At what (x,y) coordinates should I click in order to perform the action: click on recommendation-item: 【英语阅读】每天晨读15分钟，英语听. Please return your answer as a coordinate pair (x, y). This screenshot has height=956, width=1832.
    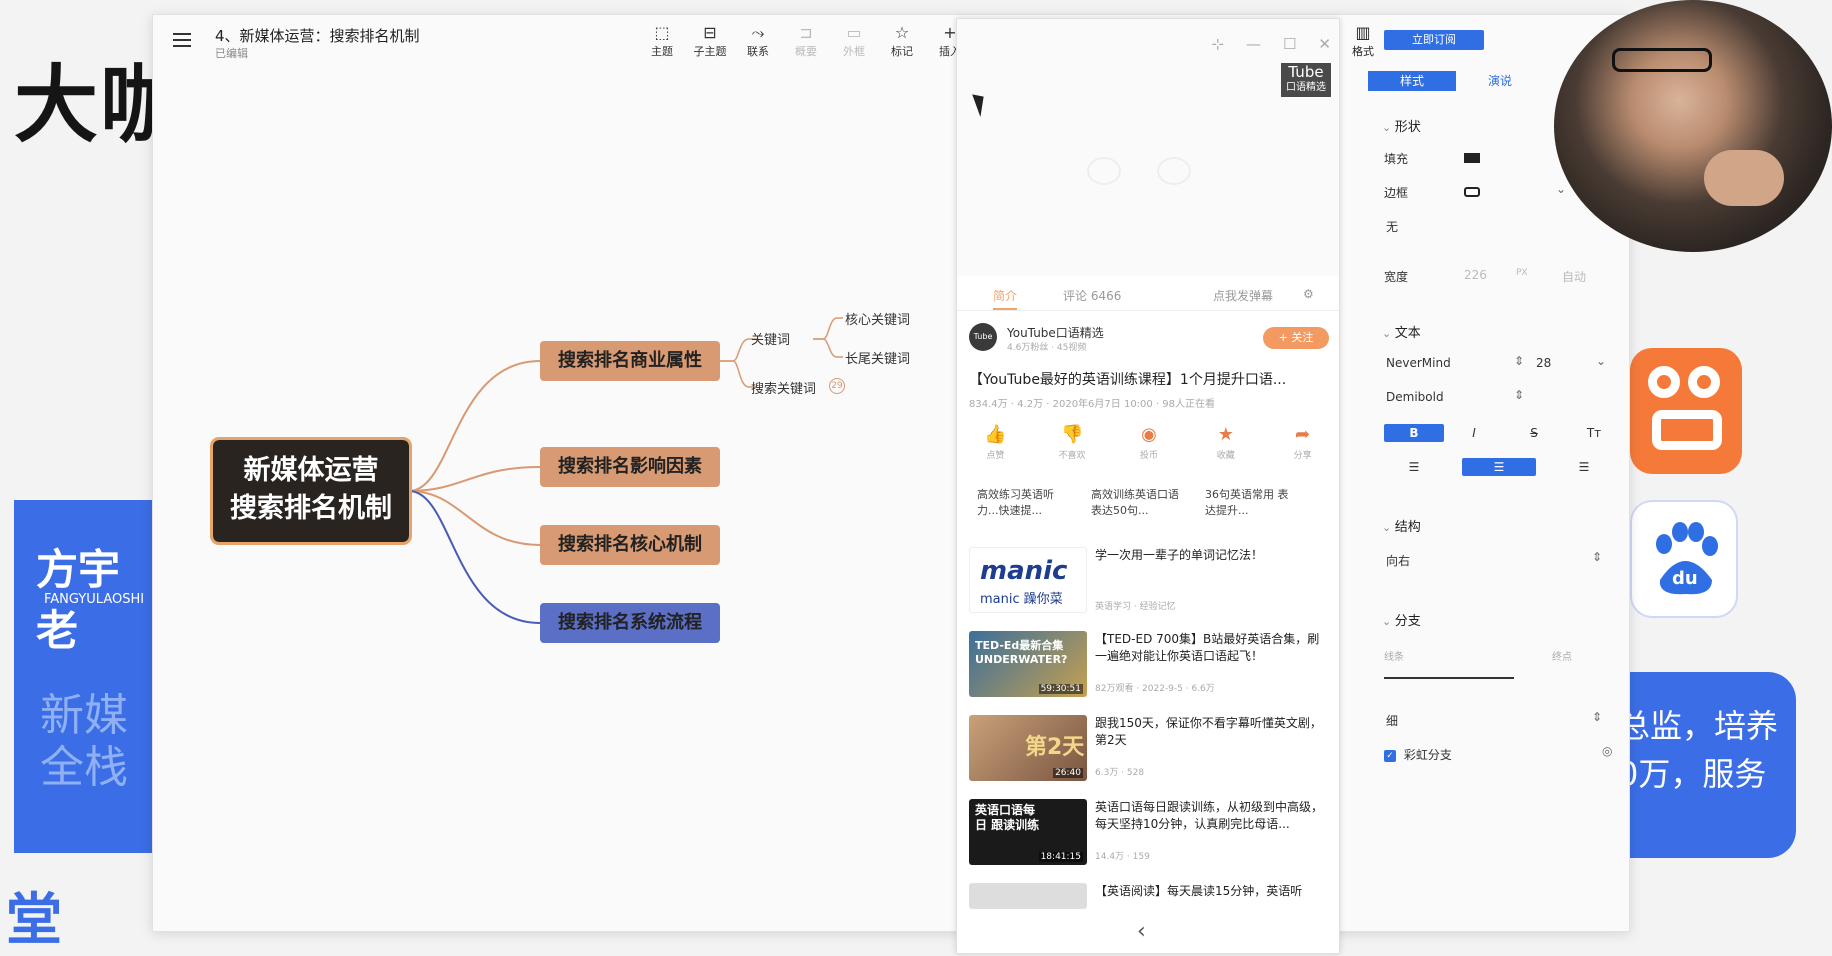
    Looking at the image, I should click on (1149, 898).